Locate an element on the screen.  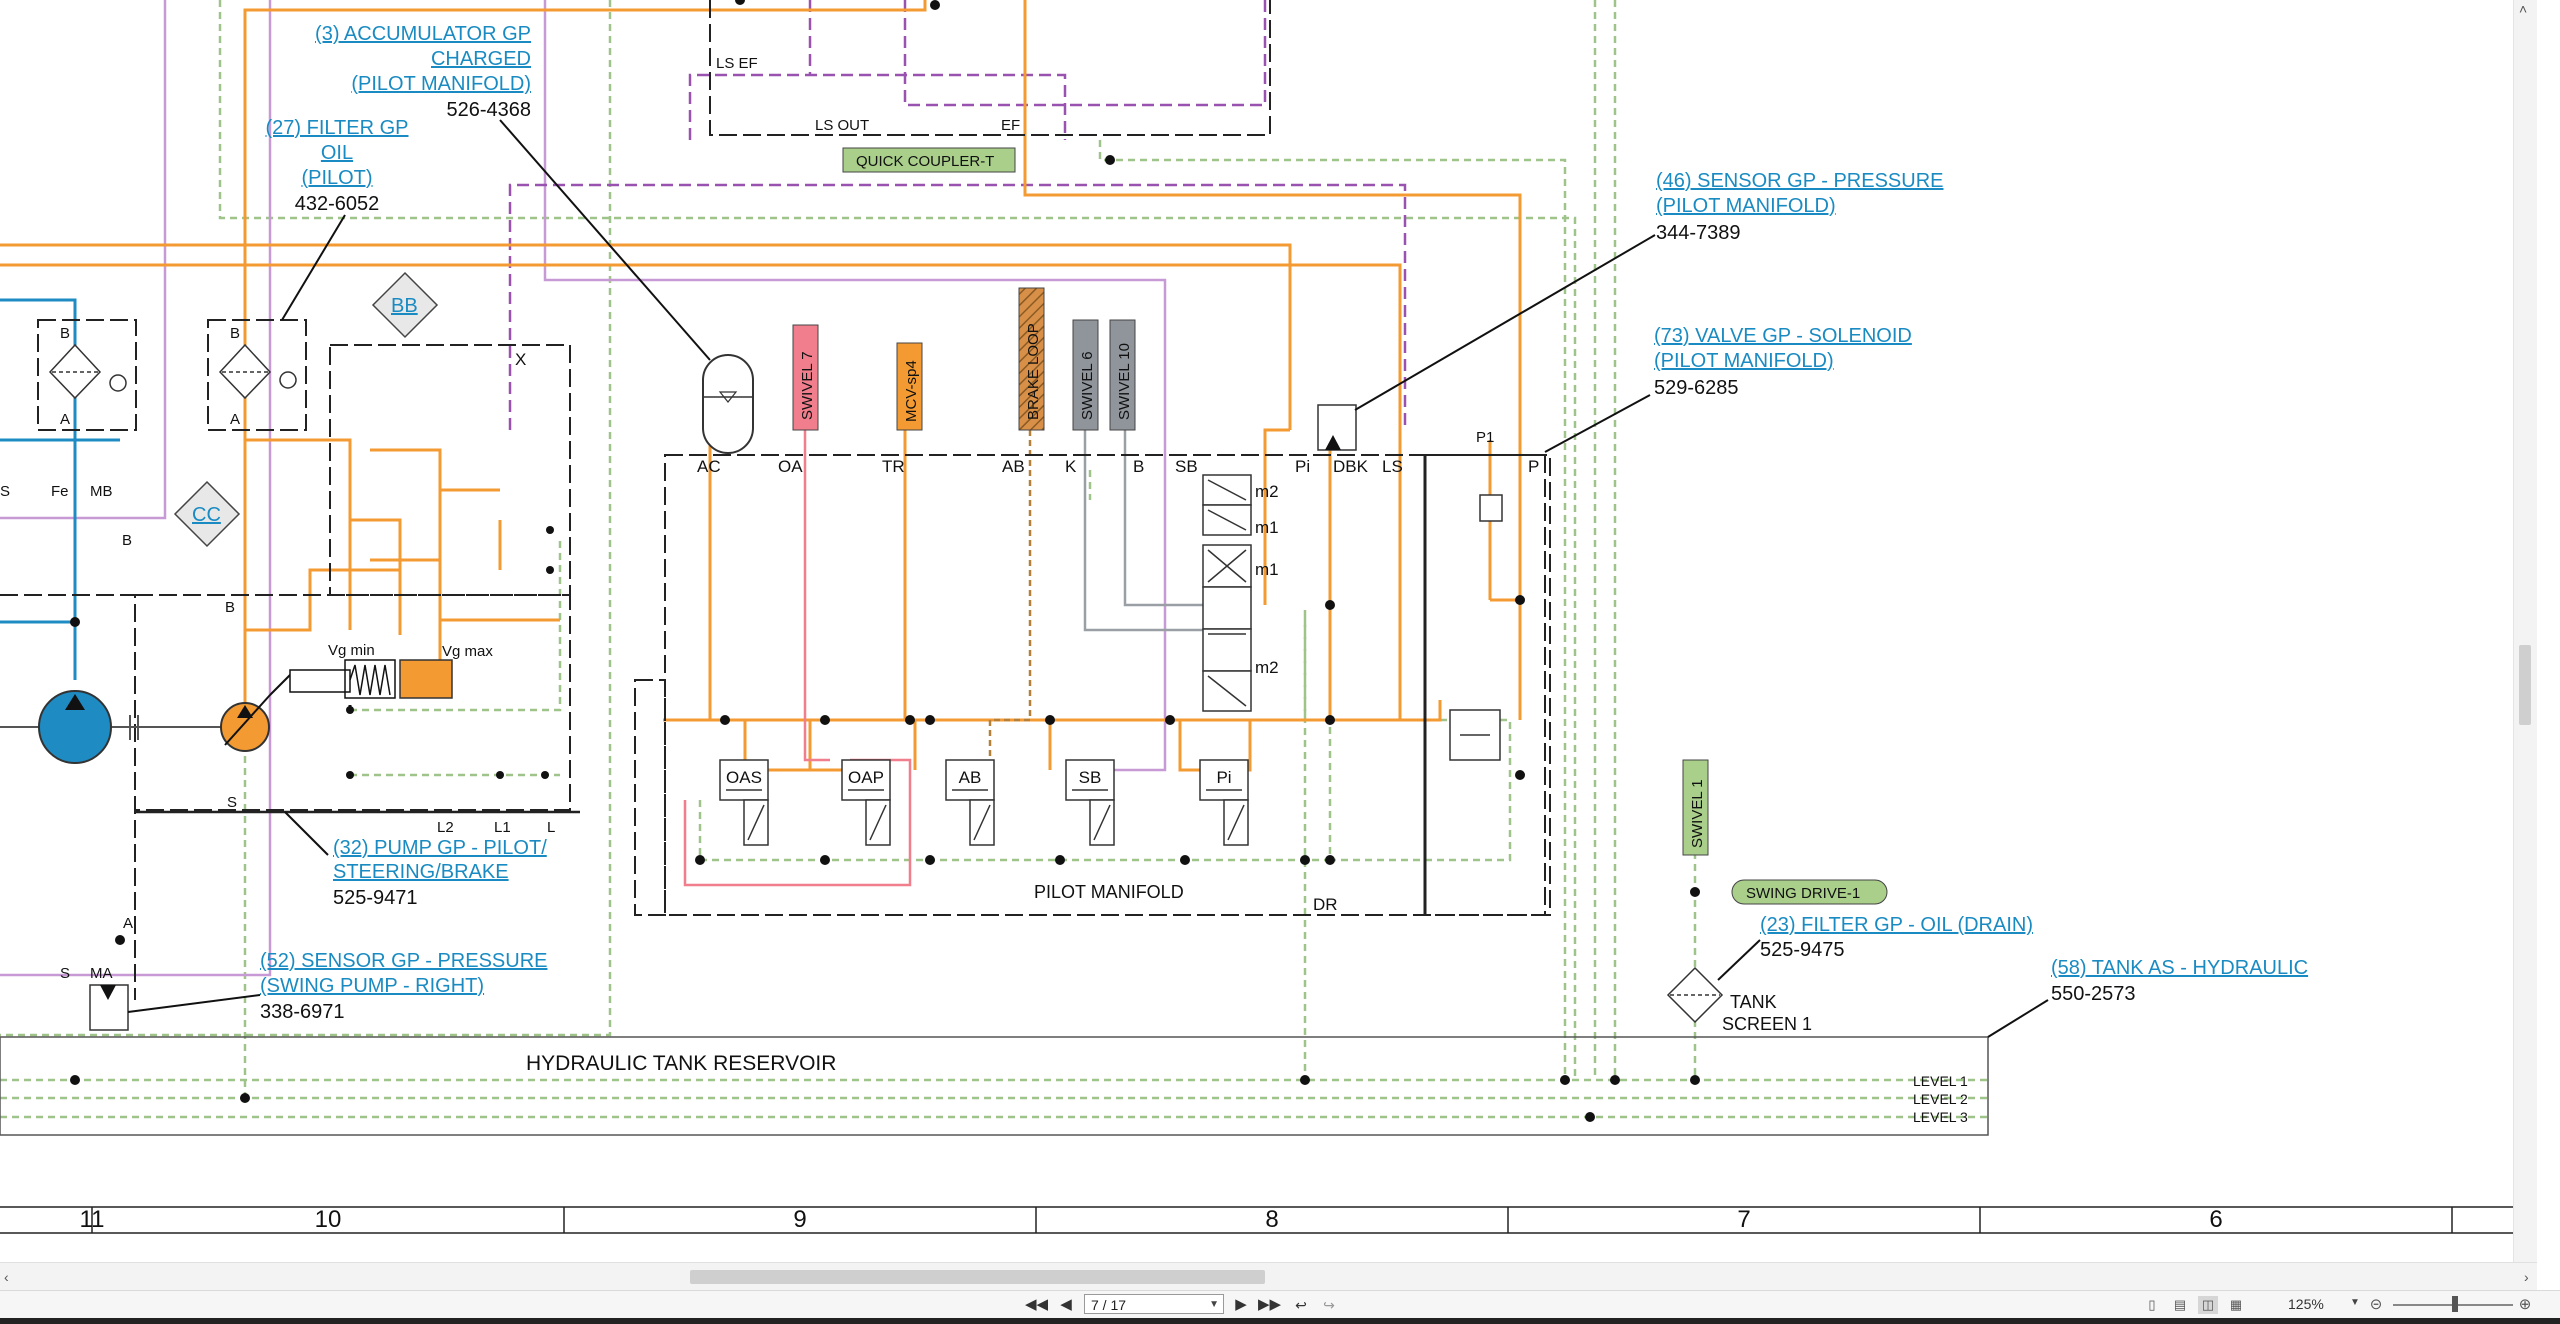
part-number: 525-9475 is located at coordinates (1802, 950).